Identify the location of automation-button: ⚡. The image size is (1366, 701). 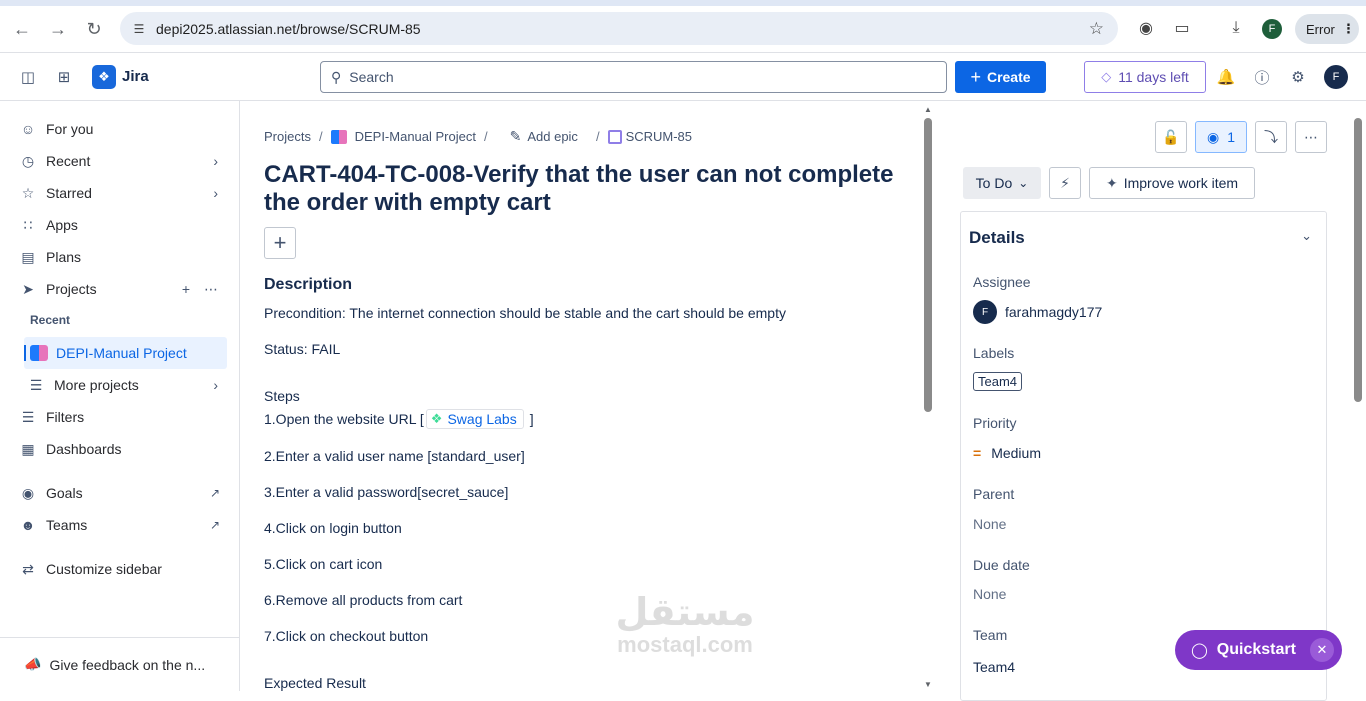
(1065, 183).